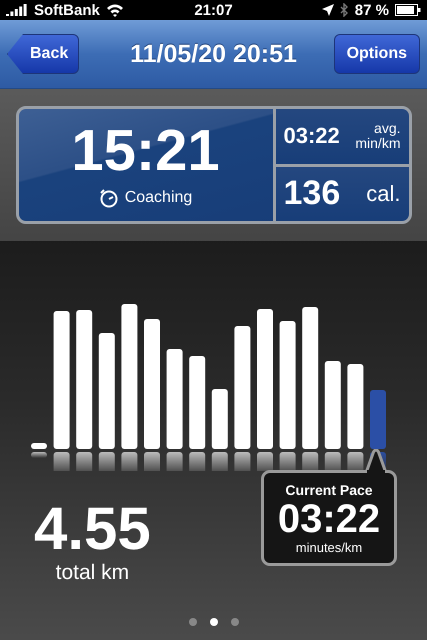 This screenshot has height=640, width=427. Describe the element at coordinates (158, 198) in the screenshot. I see `coaching-label: Coaching` at that location.